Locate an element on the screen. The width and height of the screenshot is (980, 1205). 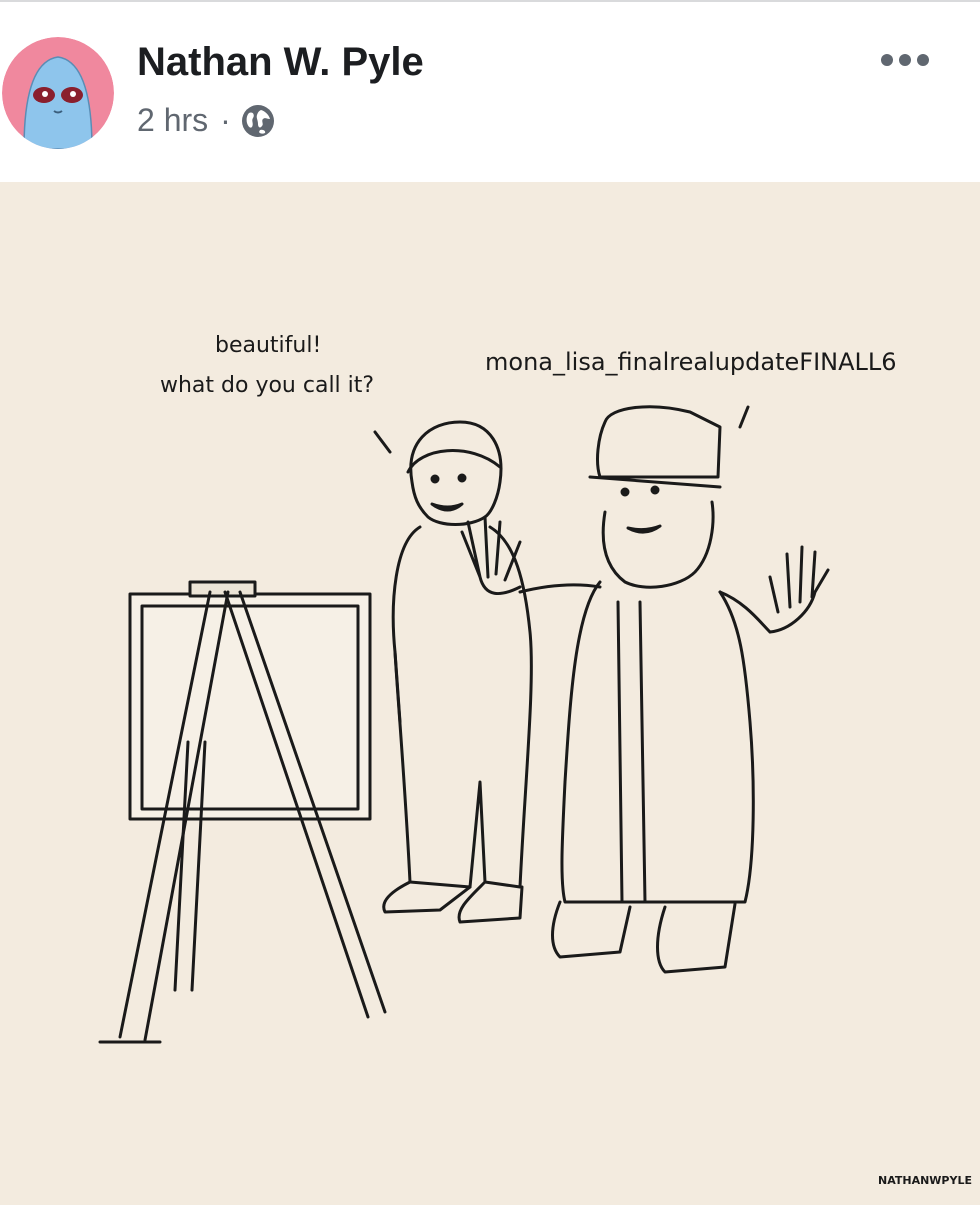
post-header: Nathan W. Pyle 2 hrs · is located at coordinates (490, 92).